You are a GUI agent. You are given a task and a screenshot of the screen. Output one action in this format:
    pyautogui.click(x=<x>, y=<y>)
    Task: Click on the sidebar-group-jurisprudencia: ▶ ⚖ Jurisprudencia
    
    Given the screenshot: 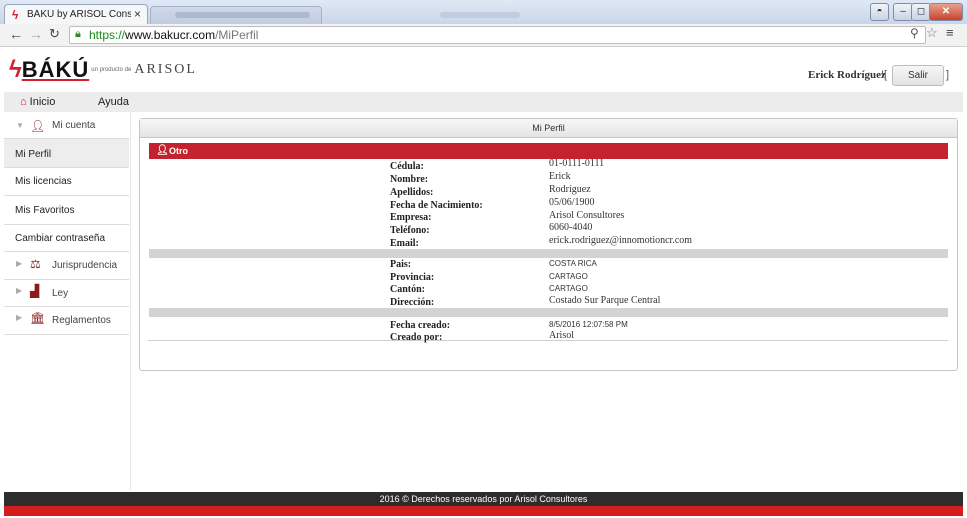 What is the action you would take?
    pyautogui.click(x=66, y=266)
    